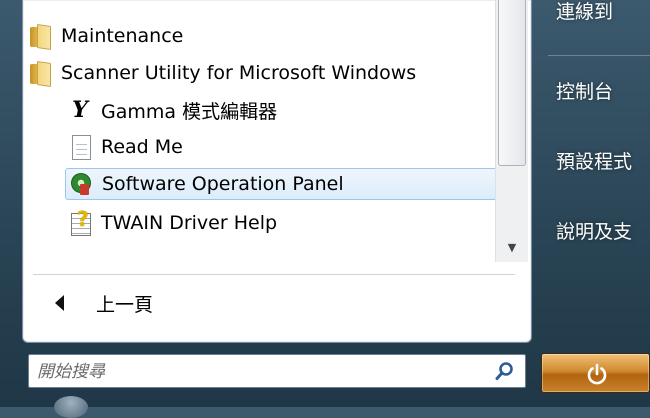 The width and height of the screenshot is (650, 418). I want to click on places-pane: 連線到 控制台 預設程式 說明及支, so click(594, 171).